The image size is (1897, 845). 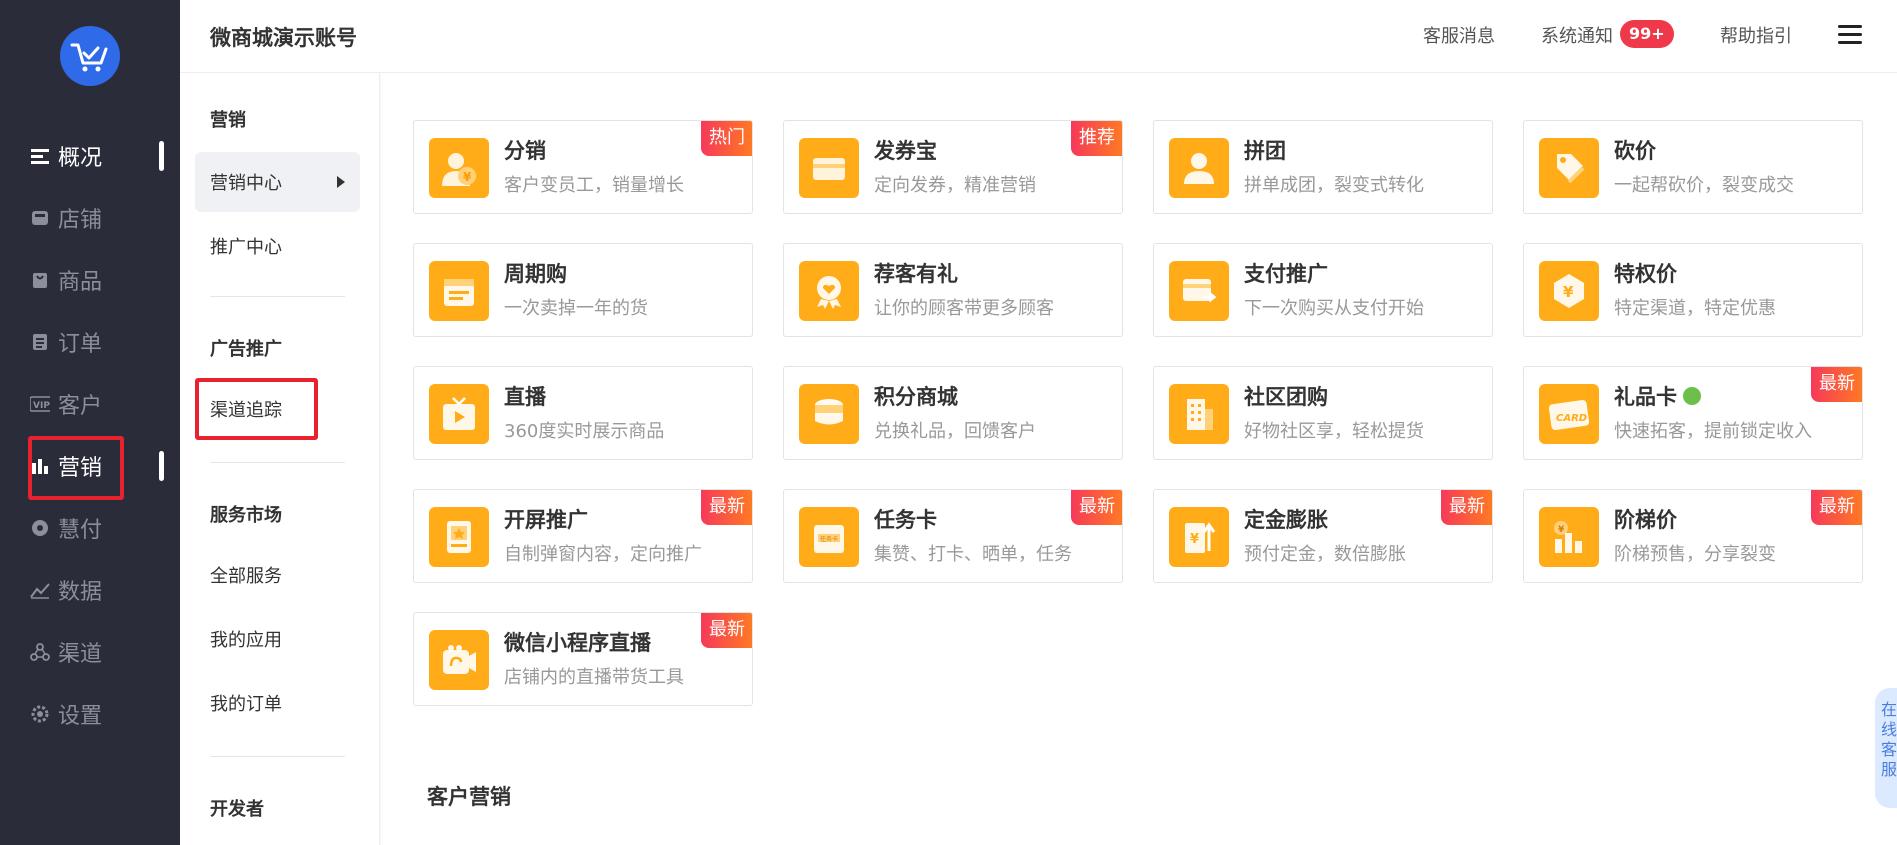 What do you see at coordinates (1647, 34) in the screenshot?
I see `notice-count-badge: 99+` at bounding box center [1647, 34].